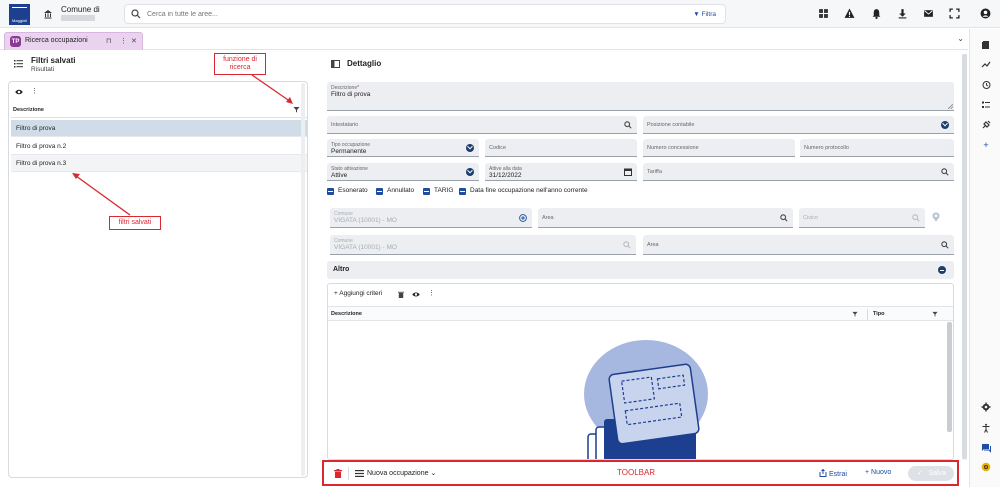 The width and height of the screenshot is (1000, 487). Describe the element at coordinates (401, 473) in the screenshot. I see `new-occupation-button: Nuova occupazione ⌄` at that location.